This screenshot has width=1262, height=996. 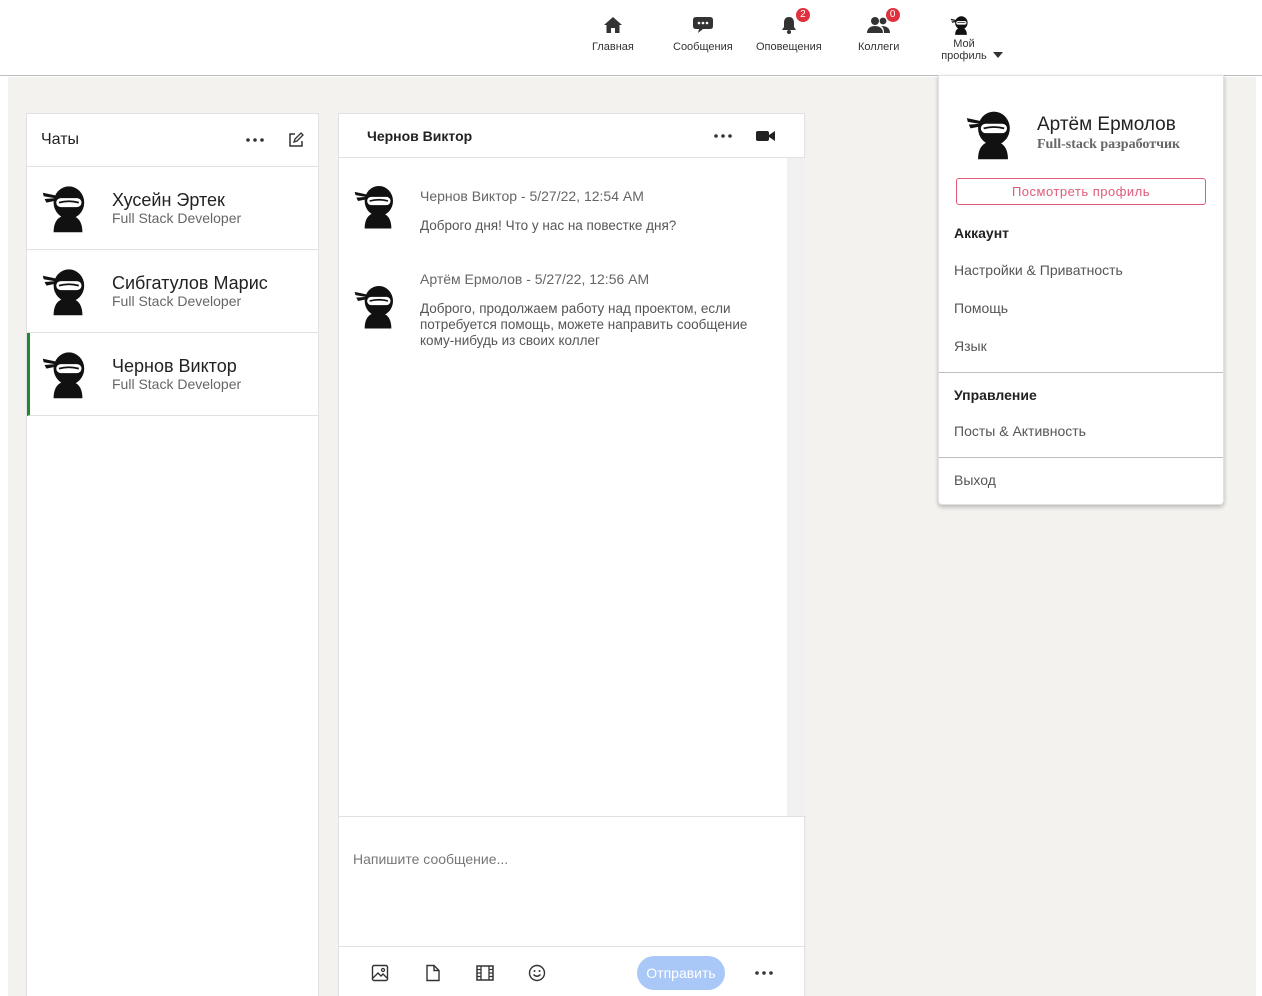 I want to click on conversation-header: Чернов Виктор, so click(x=571, y=136).